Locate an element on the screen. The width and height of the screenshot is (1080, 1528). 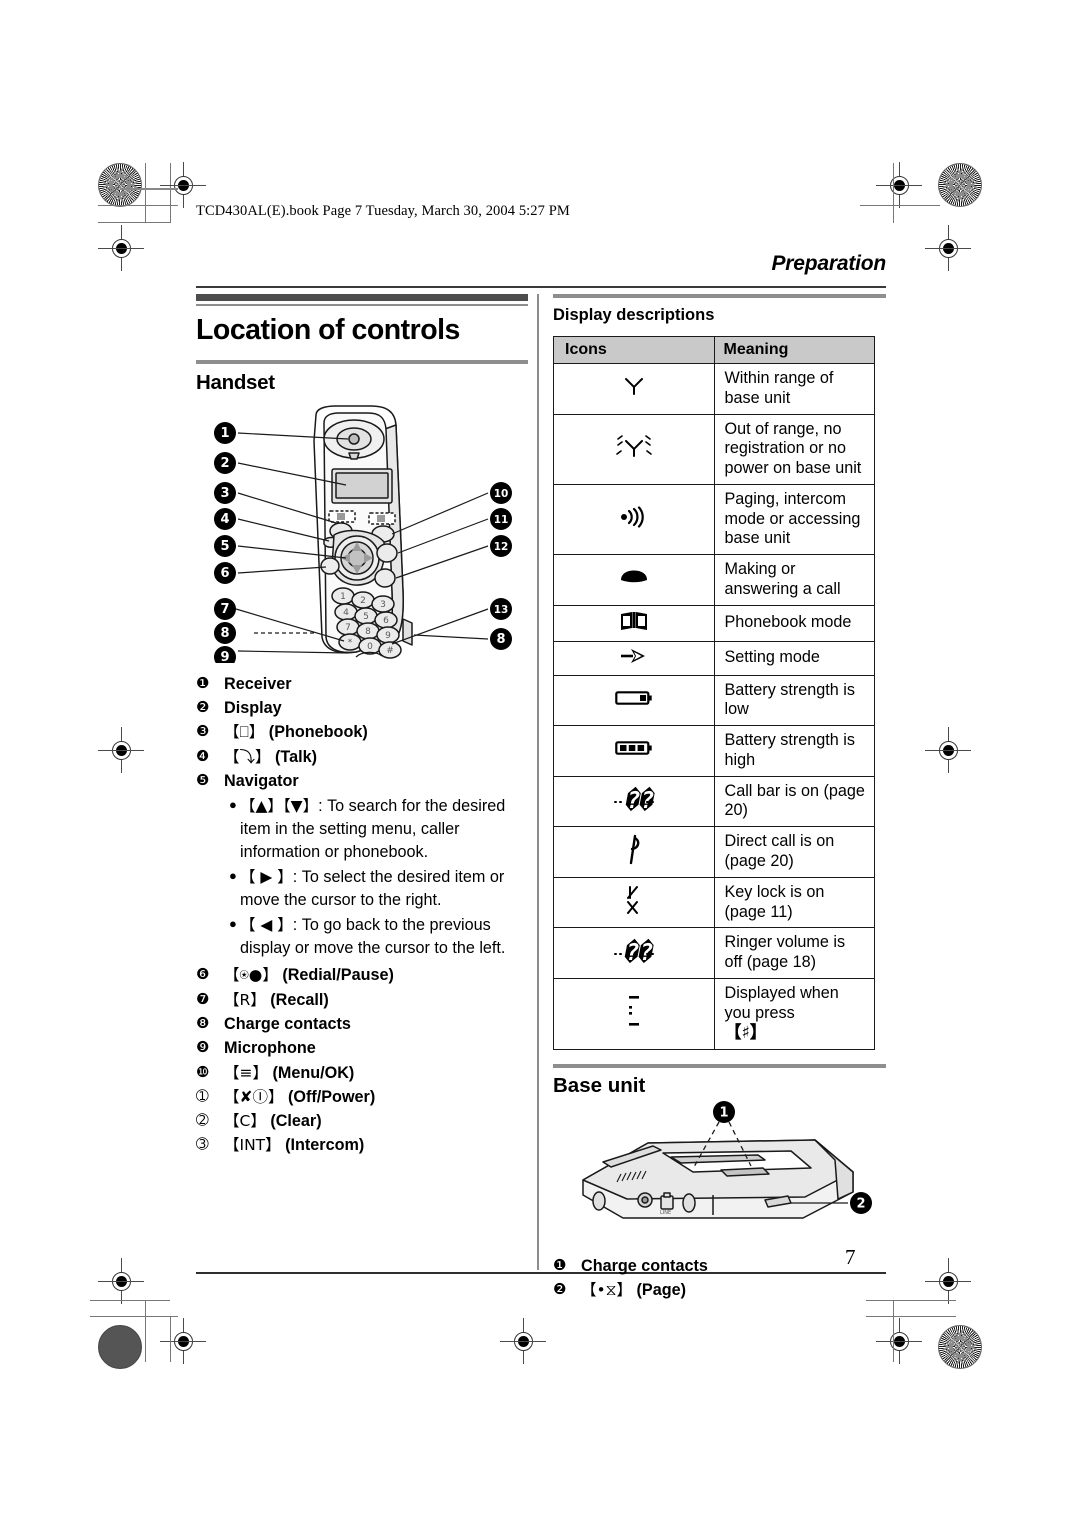
svg-text: 0 is located at coordinates (370, 647).